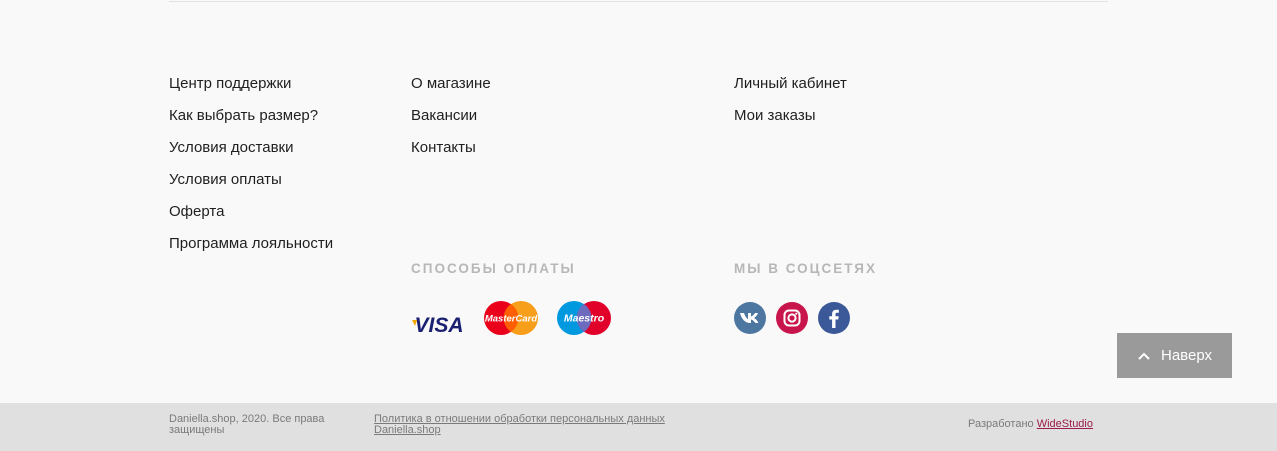  Describe the element at coordinates (451, 84) in the screenshot. I see `nav-link-about: О магазине` at that location.